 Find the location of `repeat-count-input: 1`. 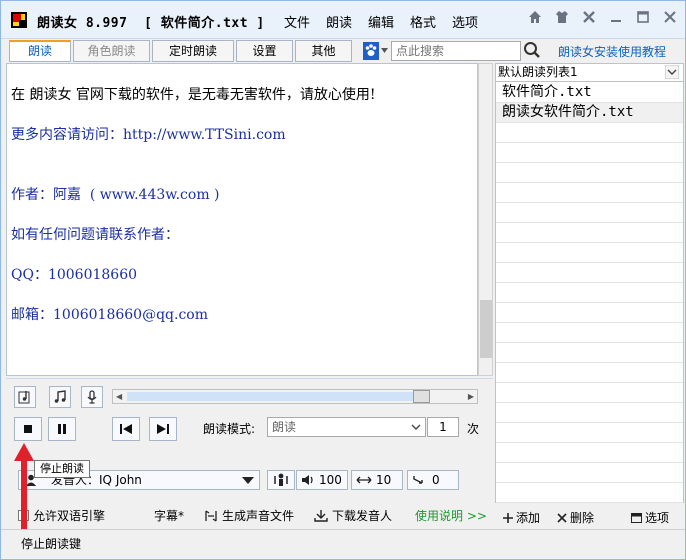

repeat-count-input: 1 is located at coordinates (443, 427).